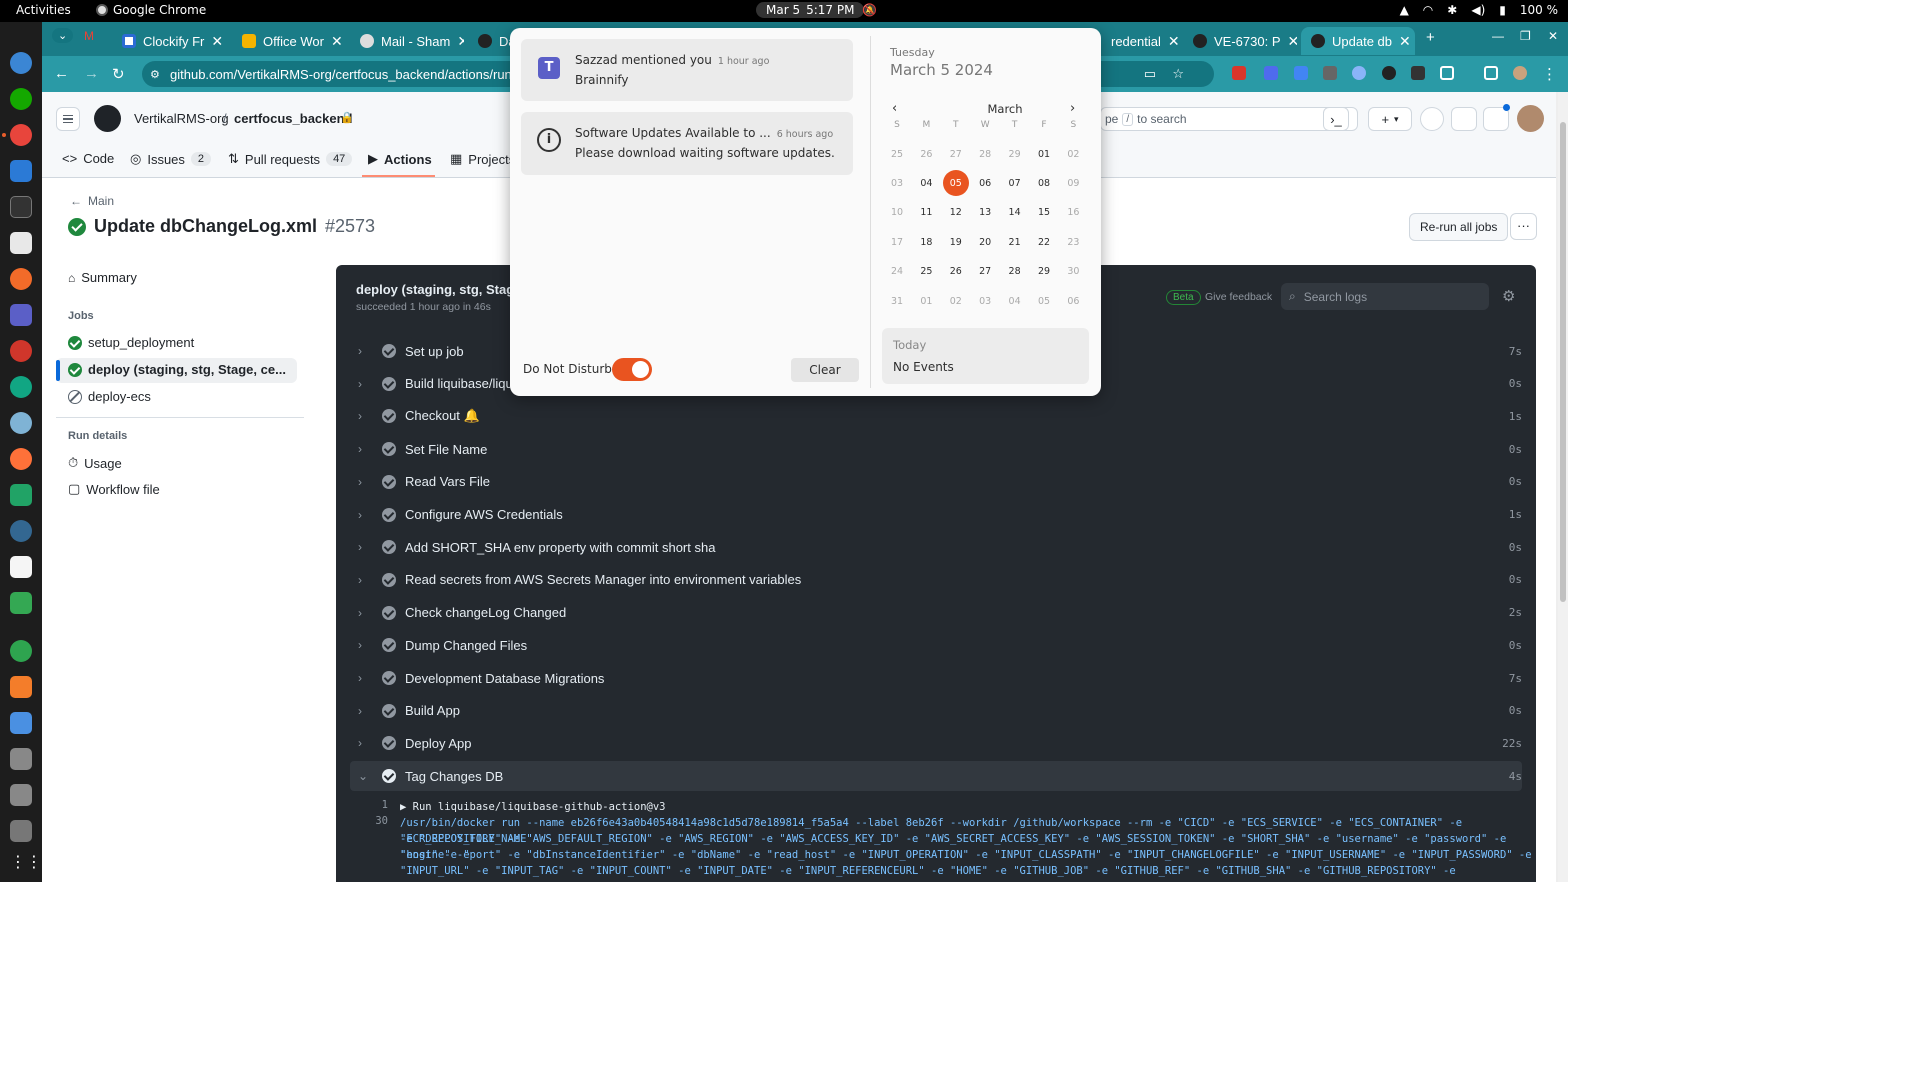  I want to click on nav-projects: ▦ Projects, so click(482, 159).